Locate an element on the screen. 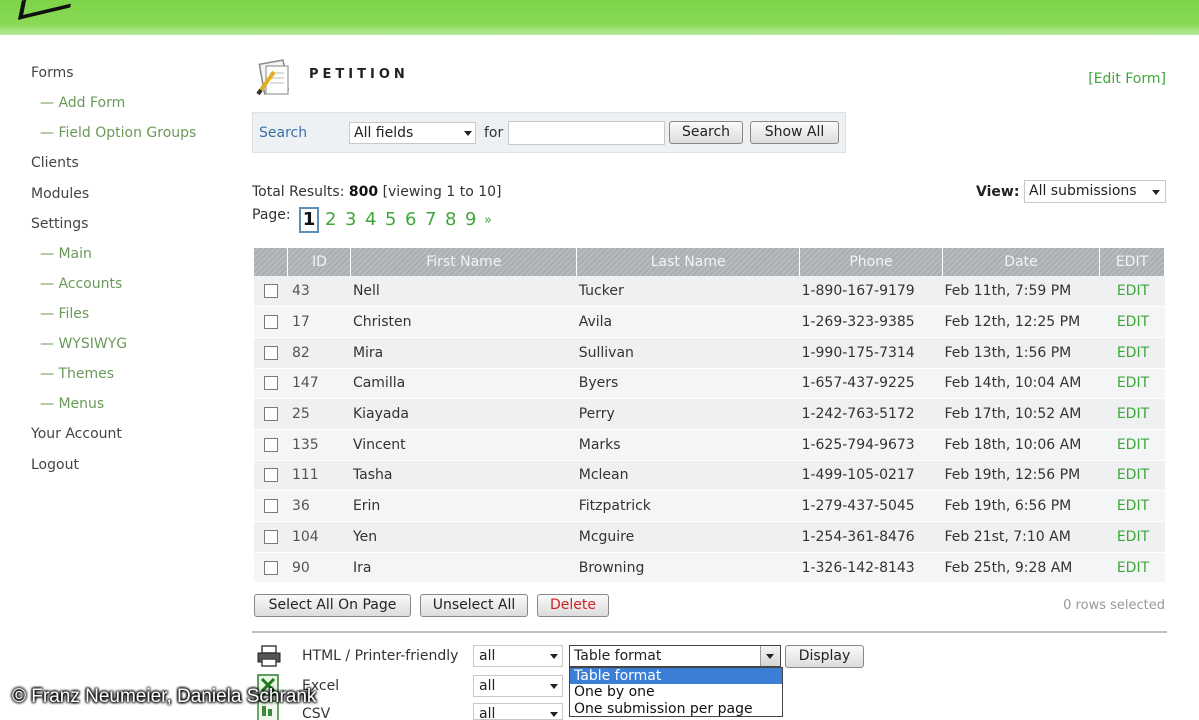 The image size is (1199, 720). column-header-phone: Phone is located at coordinates (871, 262).